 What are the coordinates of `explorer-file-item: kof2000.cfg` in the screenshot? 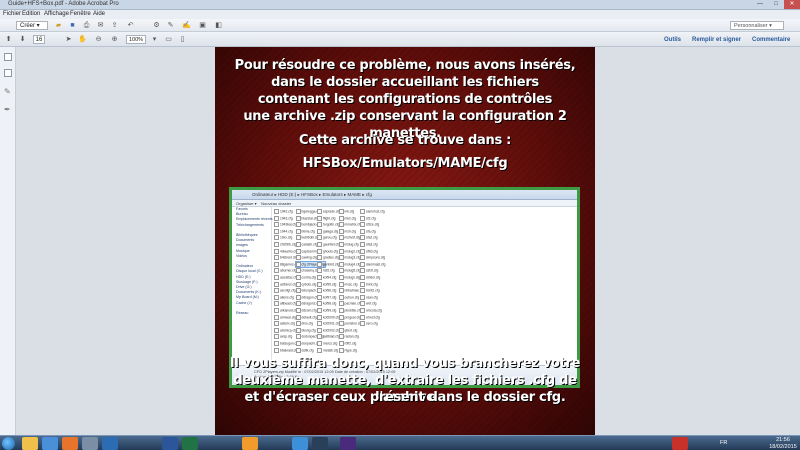 It's located at (328, 317).